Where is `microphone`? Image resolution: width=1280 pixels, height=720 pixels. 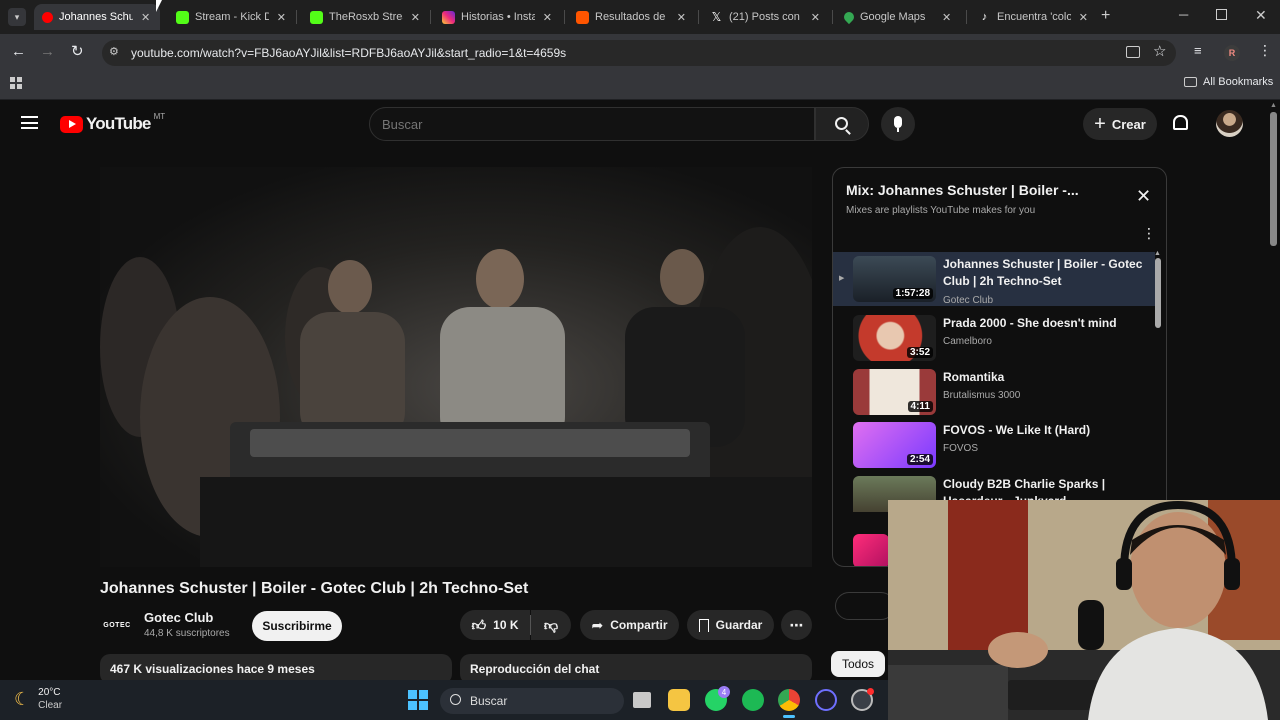
microphone is located at coordinates (1091, 625).